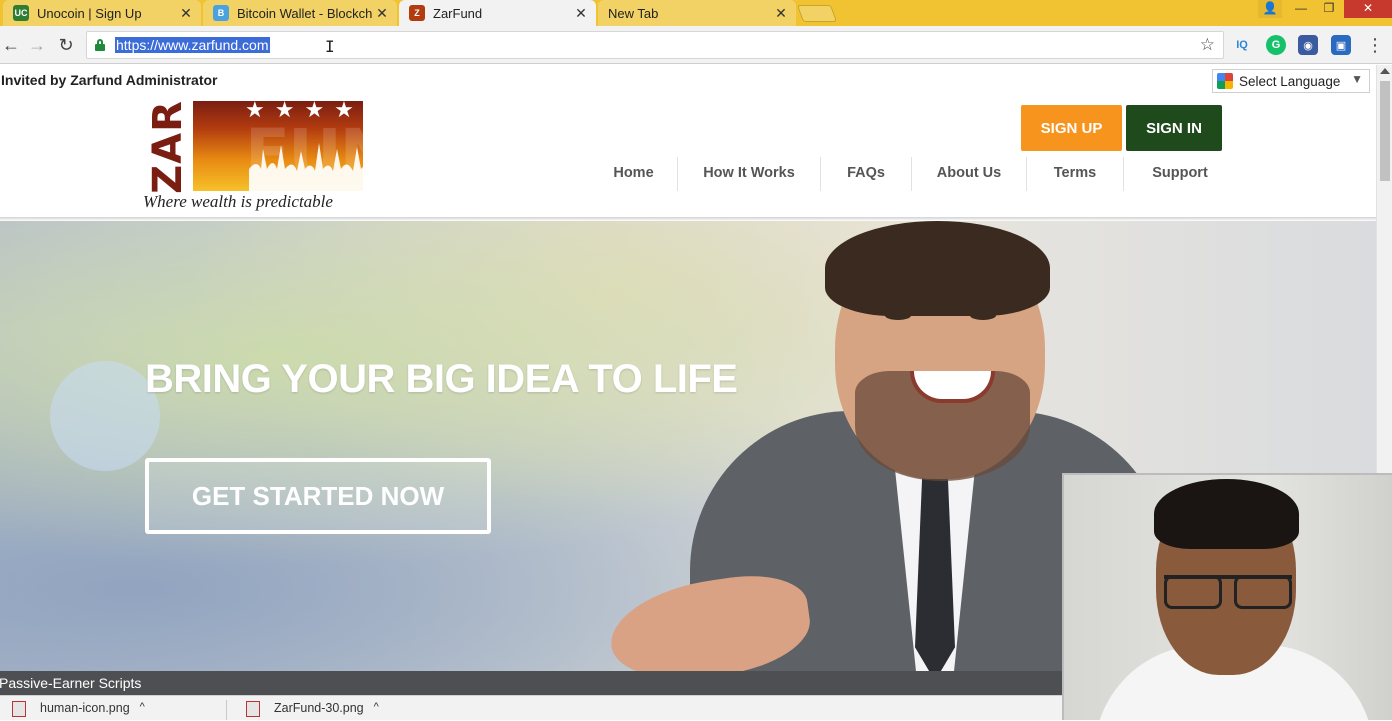 The width and height of the screenshot is (1392, 721). I want to click on dropdown-arrow-icon: ▼, so click(1357, 79).